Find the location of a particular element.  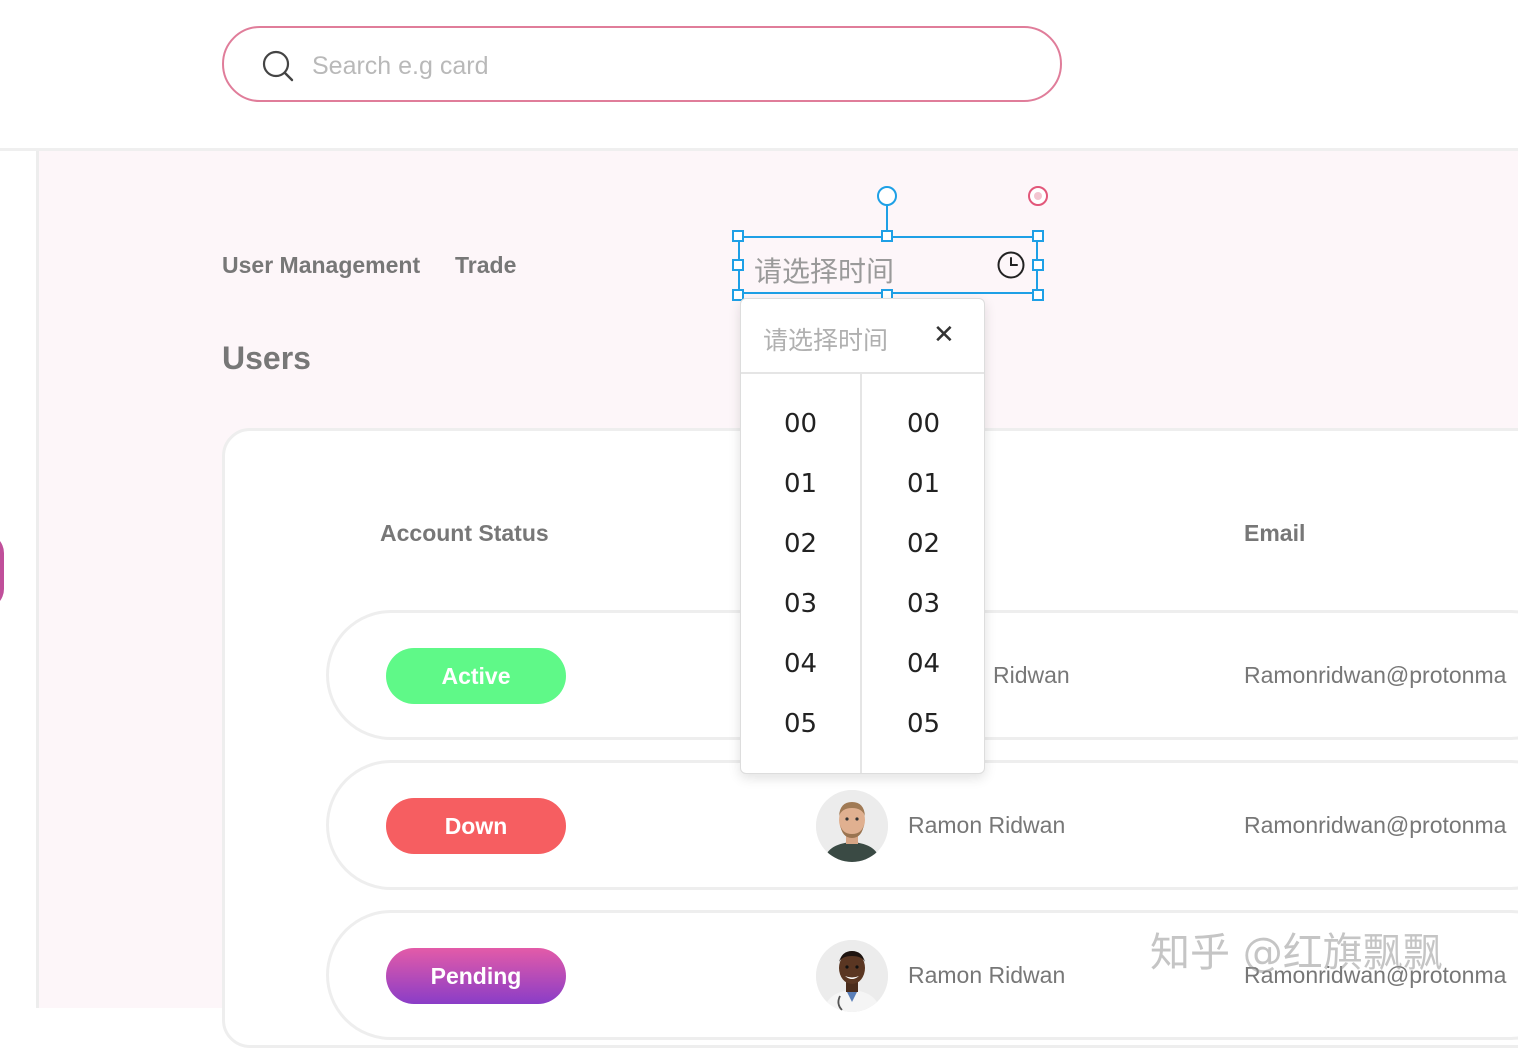

minute-option: 04 is located at coordinates (923, 664).